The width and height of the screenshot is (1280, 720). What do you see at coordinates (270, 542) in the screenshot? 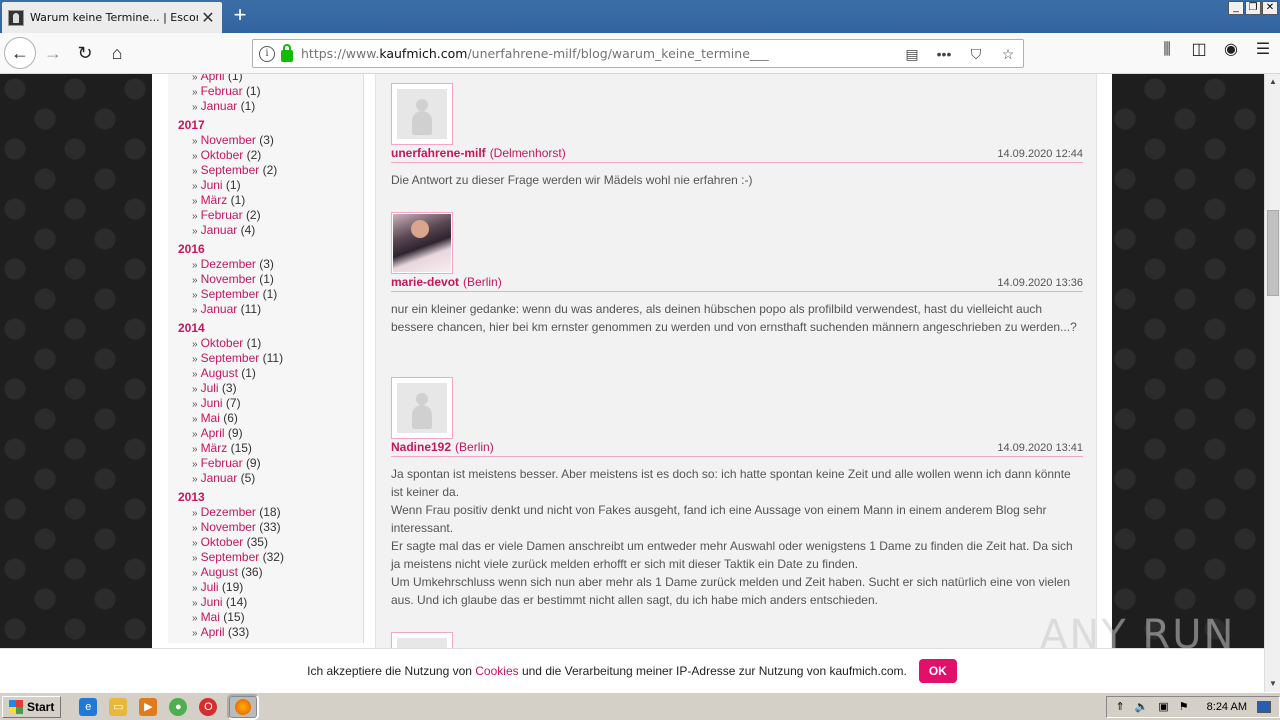
I see `archive-month-item: » Oktober (35)` at bounding box center [270, 542].